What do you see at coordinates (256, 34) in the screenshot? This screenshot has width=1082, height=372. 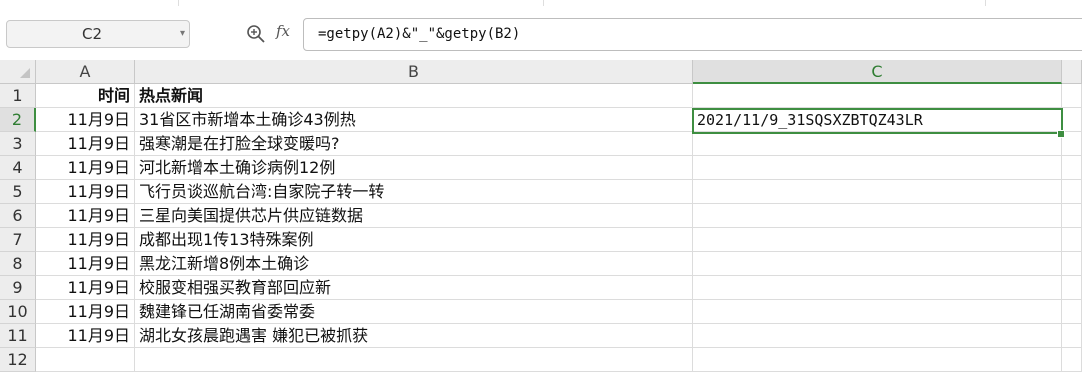 I see `search-zoom-icon` at bounding box center [256, 34].